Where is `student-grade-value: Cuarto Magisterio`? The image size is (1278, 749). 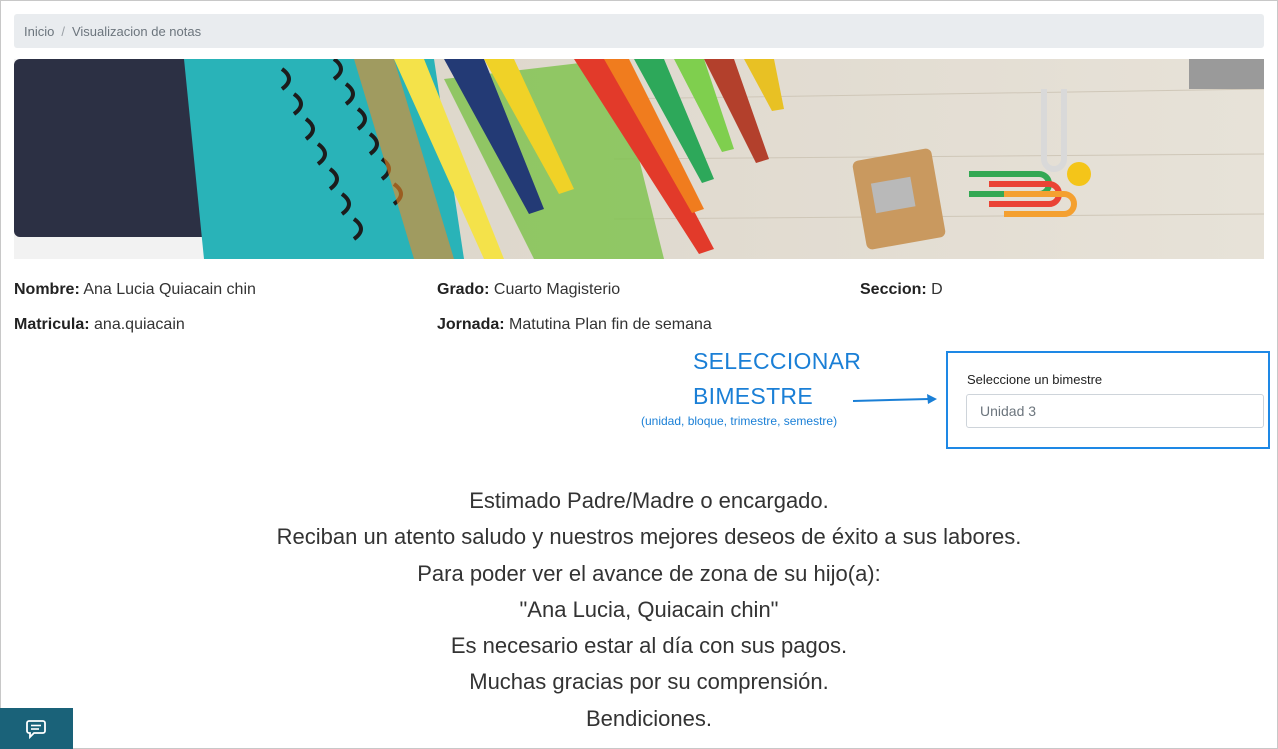 student-grade-value: Cuarto Magisterio is located at coordinates (557, 289).